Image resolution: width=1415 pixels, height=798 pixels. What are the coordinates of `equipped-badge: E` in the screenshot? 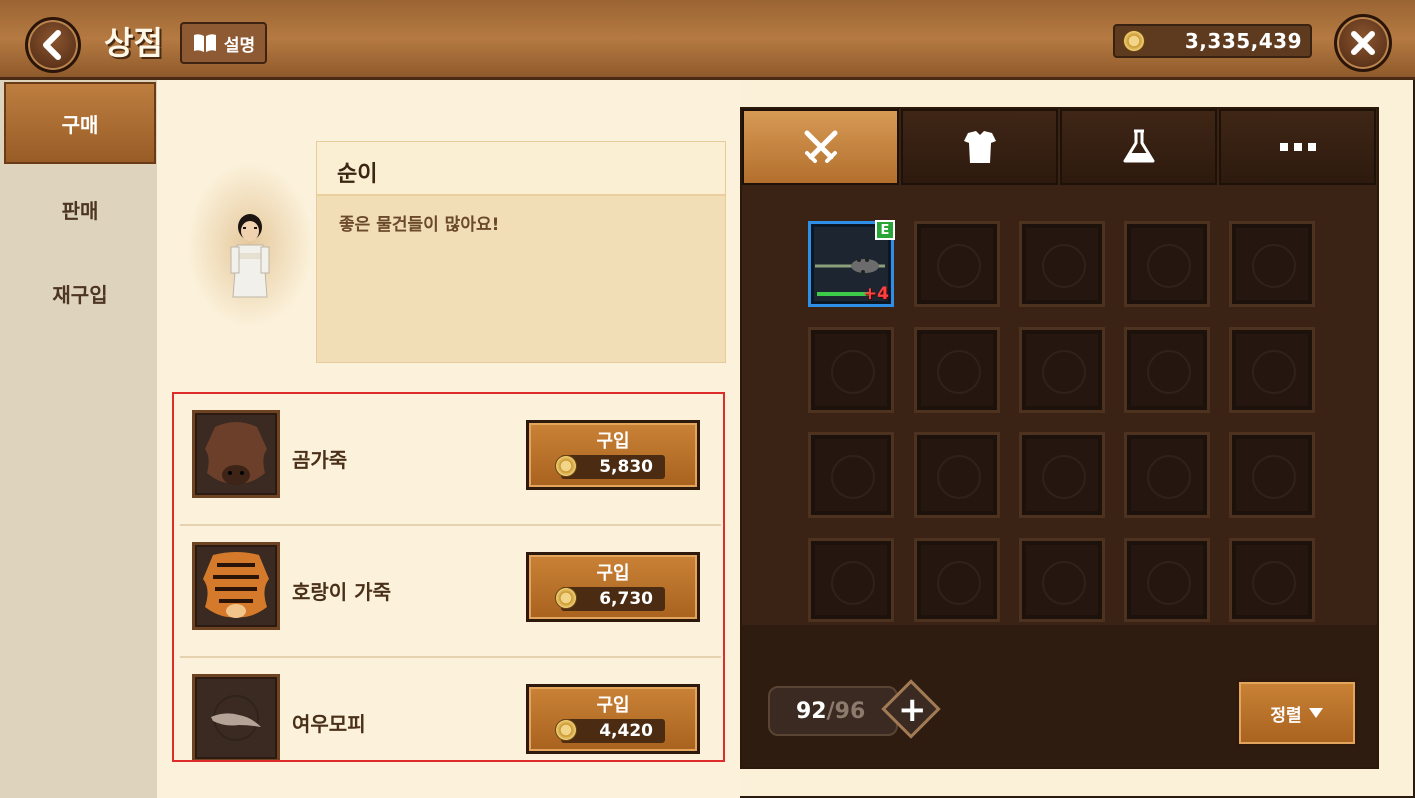 It's located at (885, 230).